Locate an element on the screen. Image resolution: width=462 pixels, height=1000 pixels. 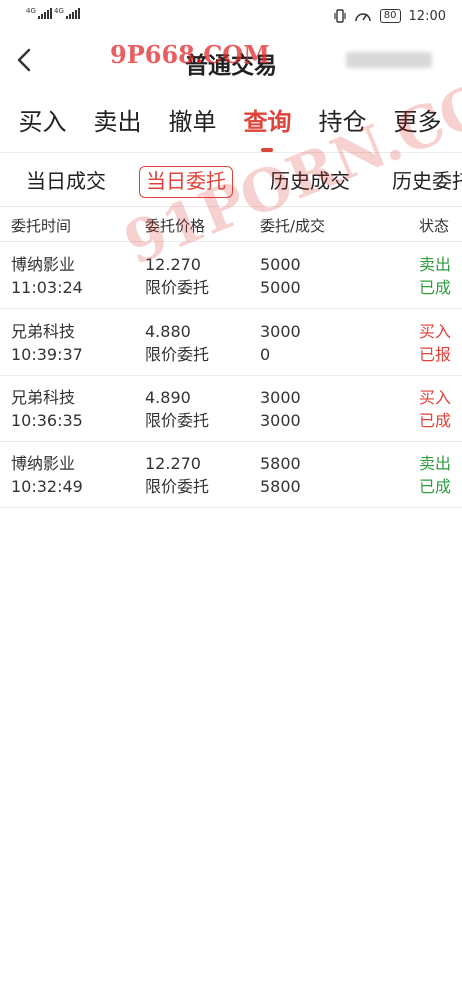
table-row: 兄弟科技 10:36:35 4.890 限价委托 3000 3000 买入 已成 is located at coordinates (231, 408).